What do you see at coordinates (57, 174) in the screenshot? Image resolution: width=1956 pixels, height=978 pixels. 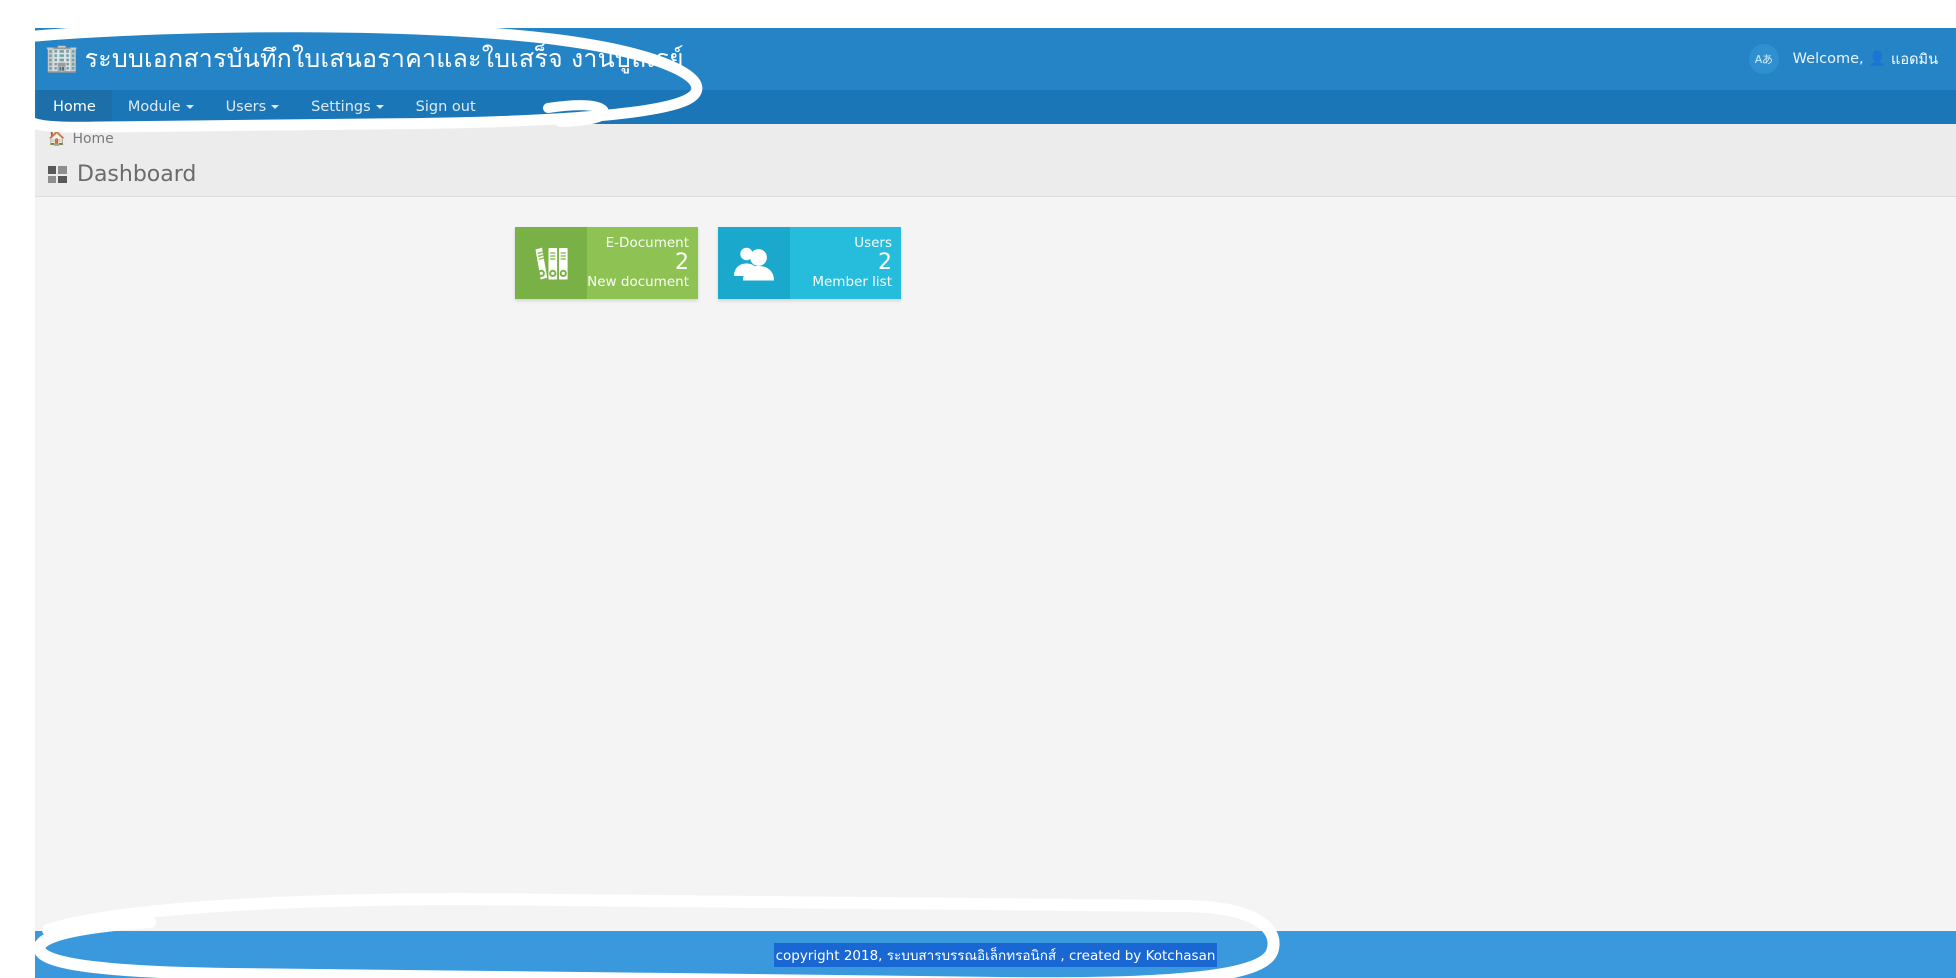 I see `dashboard-grid-icon` at bounding box center [57, 174].